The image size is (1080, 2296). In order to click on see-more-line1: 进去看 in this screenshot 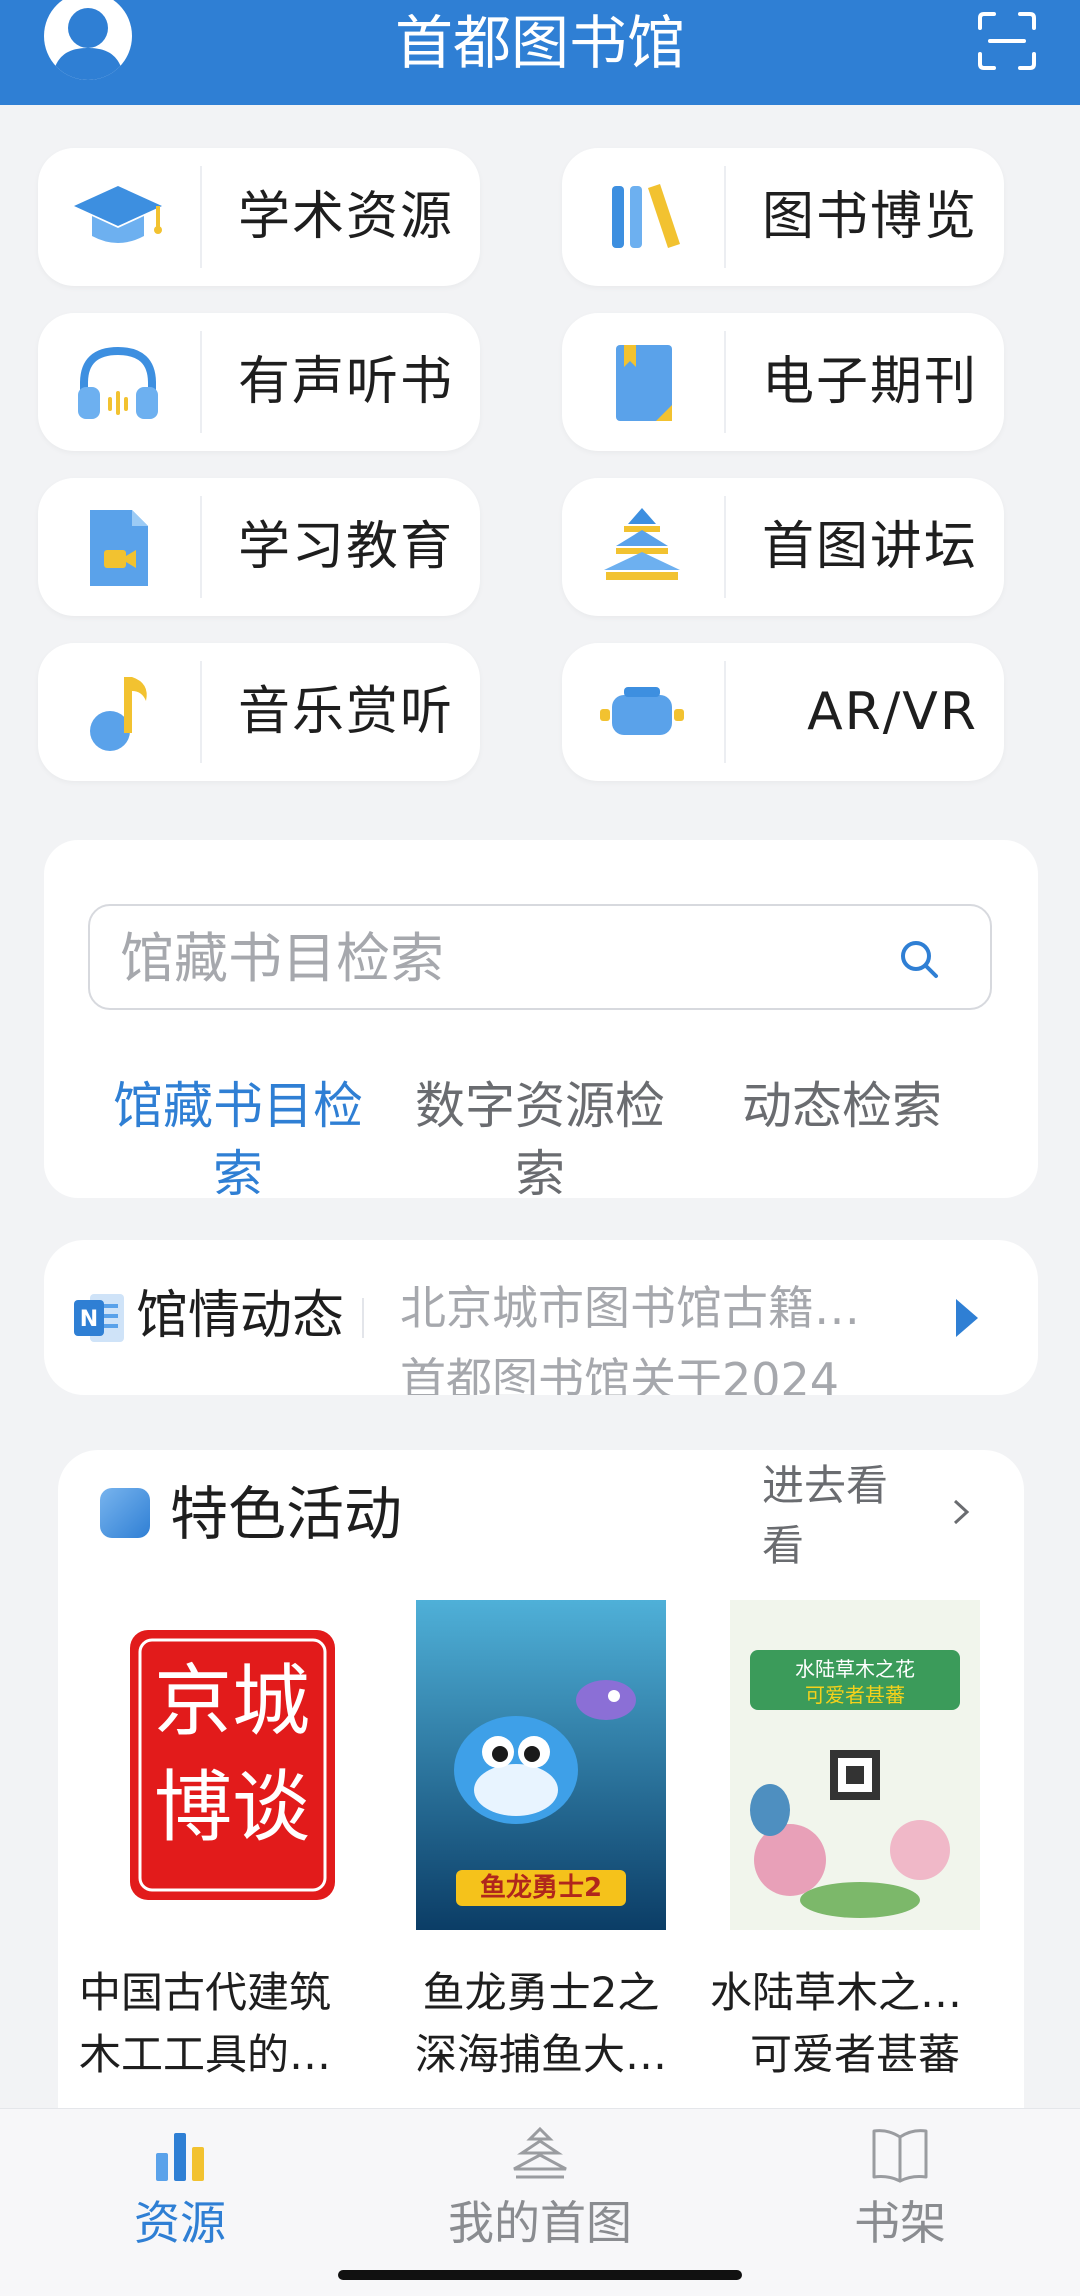, I will do `click(825, 1485)`.